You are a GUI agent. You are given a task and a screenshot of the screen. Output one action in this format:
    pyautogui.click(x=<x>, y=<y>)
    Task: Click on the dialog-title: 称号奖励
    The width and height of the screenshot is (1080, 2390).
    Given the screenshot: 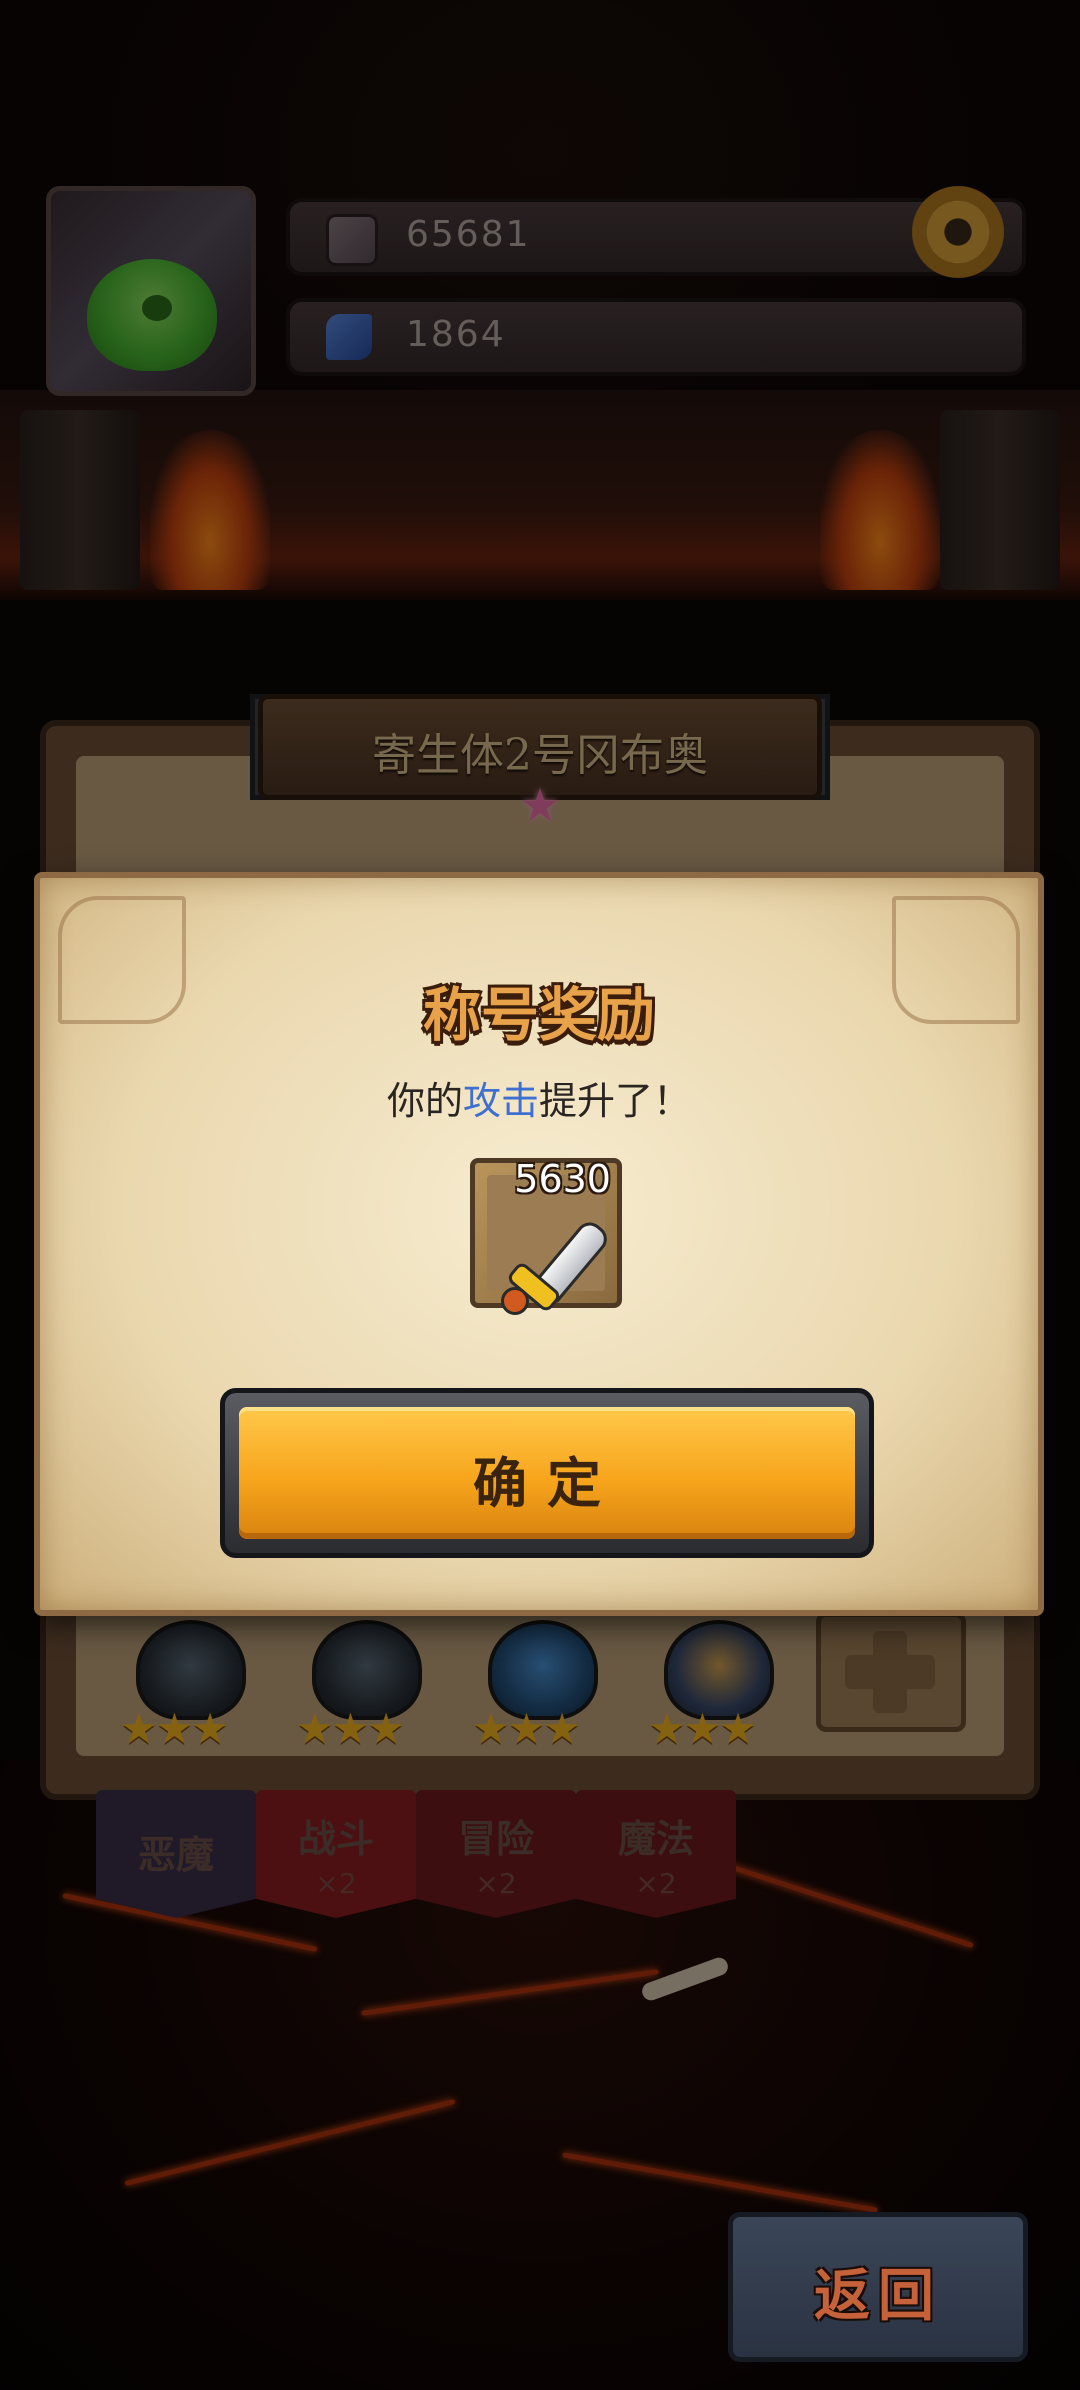 What is the action you would take?
    pyautogui.click(x=538, y=1015)
    